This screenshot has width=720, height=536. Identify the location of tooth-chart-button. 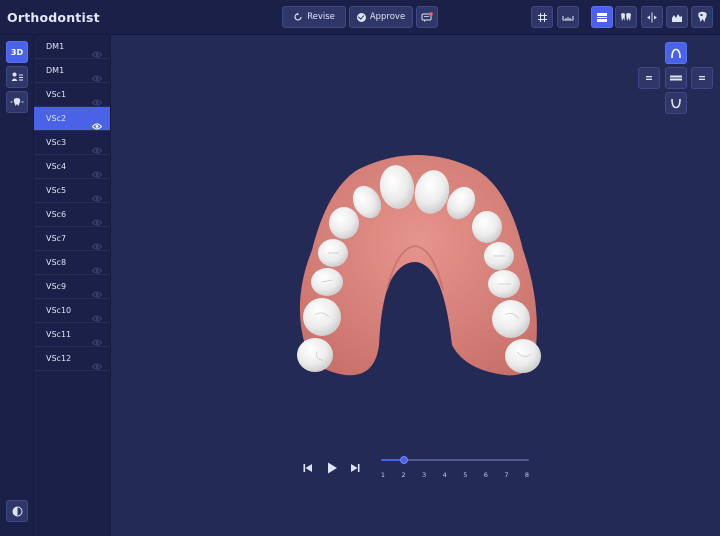
(17, 102).